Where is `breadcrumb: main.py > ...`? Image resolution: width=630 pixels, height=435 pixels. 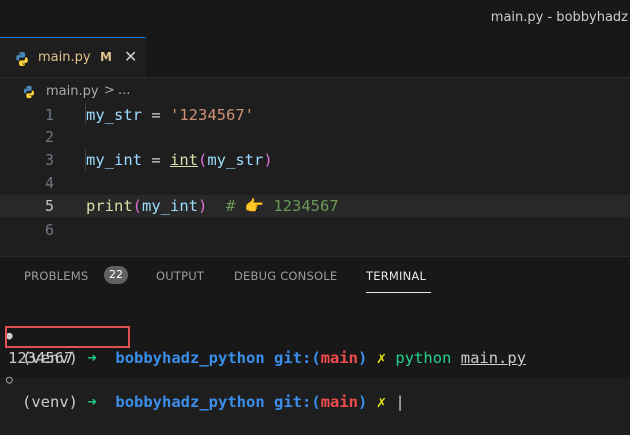 breadcrumb: main.py > ... is located at coordinates (315, 90).